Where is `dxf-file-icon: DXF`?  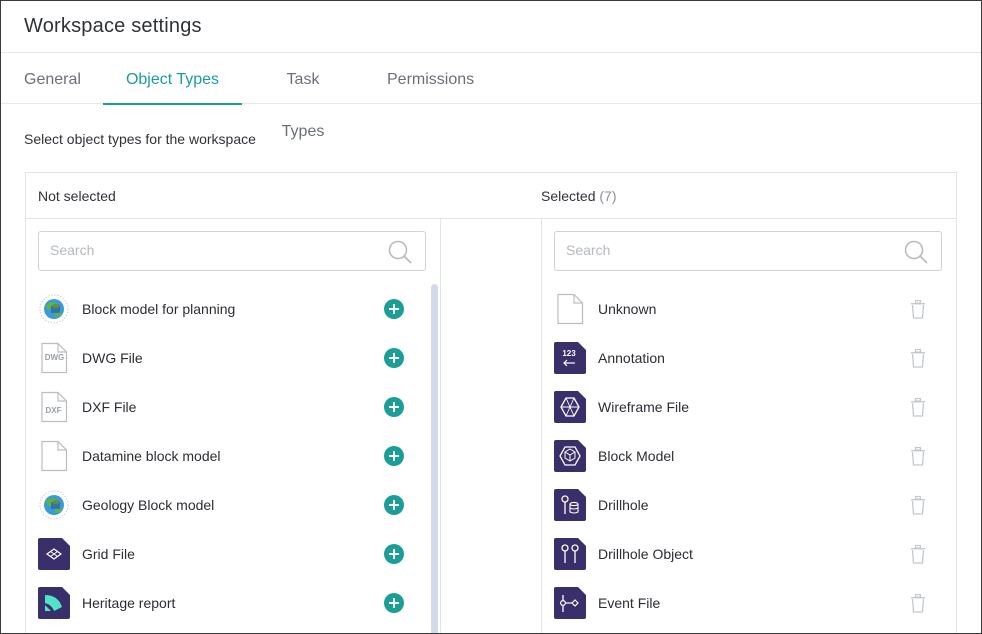
dxf-file-icon: DXF is located at coordinates (54, 407).